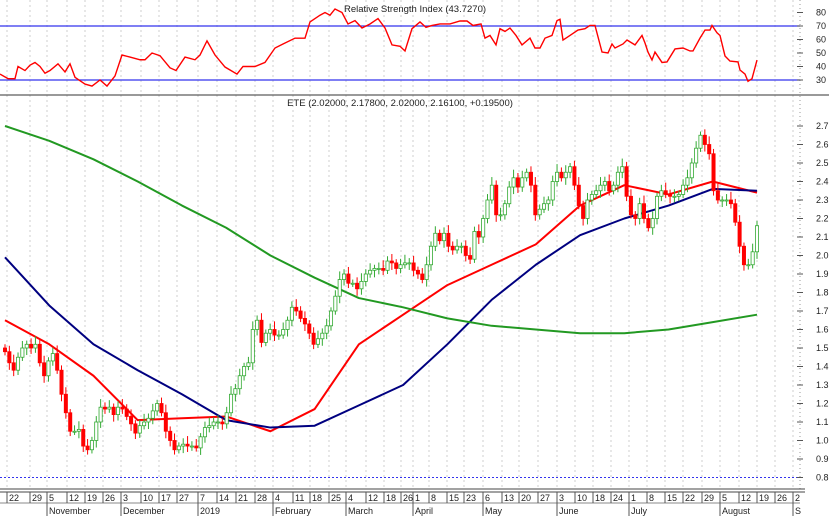 This screenshot has width=829, height=518. What do you see at coordinates (487, 498) in the screenshot?
I see `x-tick-label: 6` at bounding box center [487, 498].